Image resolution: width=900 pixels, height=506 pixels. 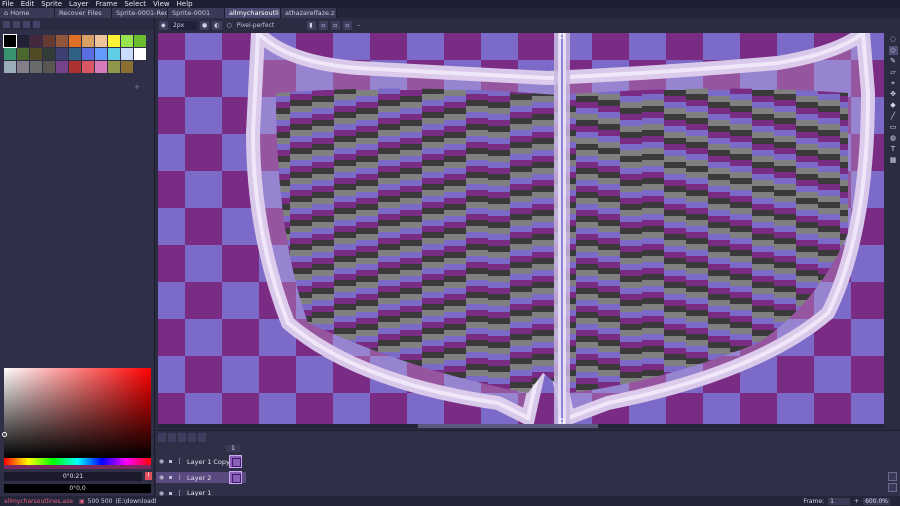 What do you see at coordinates (336, 25) in the screenshot?
I see `symmetry-vertical-icon: ▫` at bounding box center [336, 25].